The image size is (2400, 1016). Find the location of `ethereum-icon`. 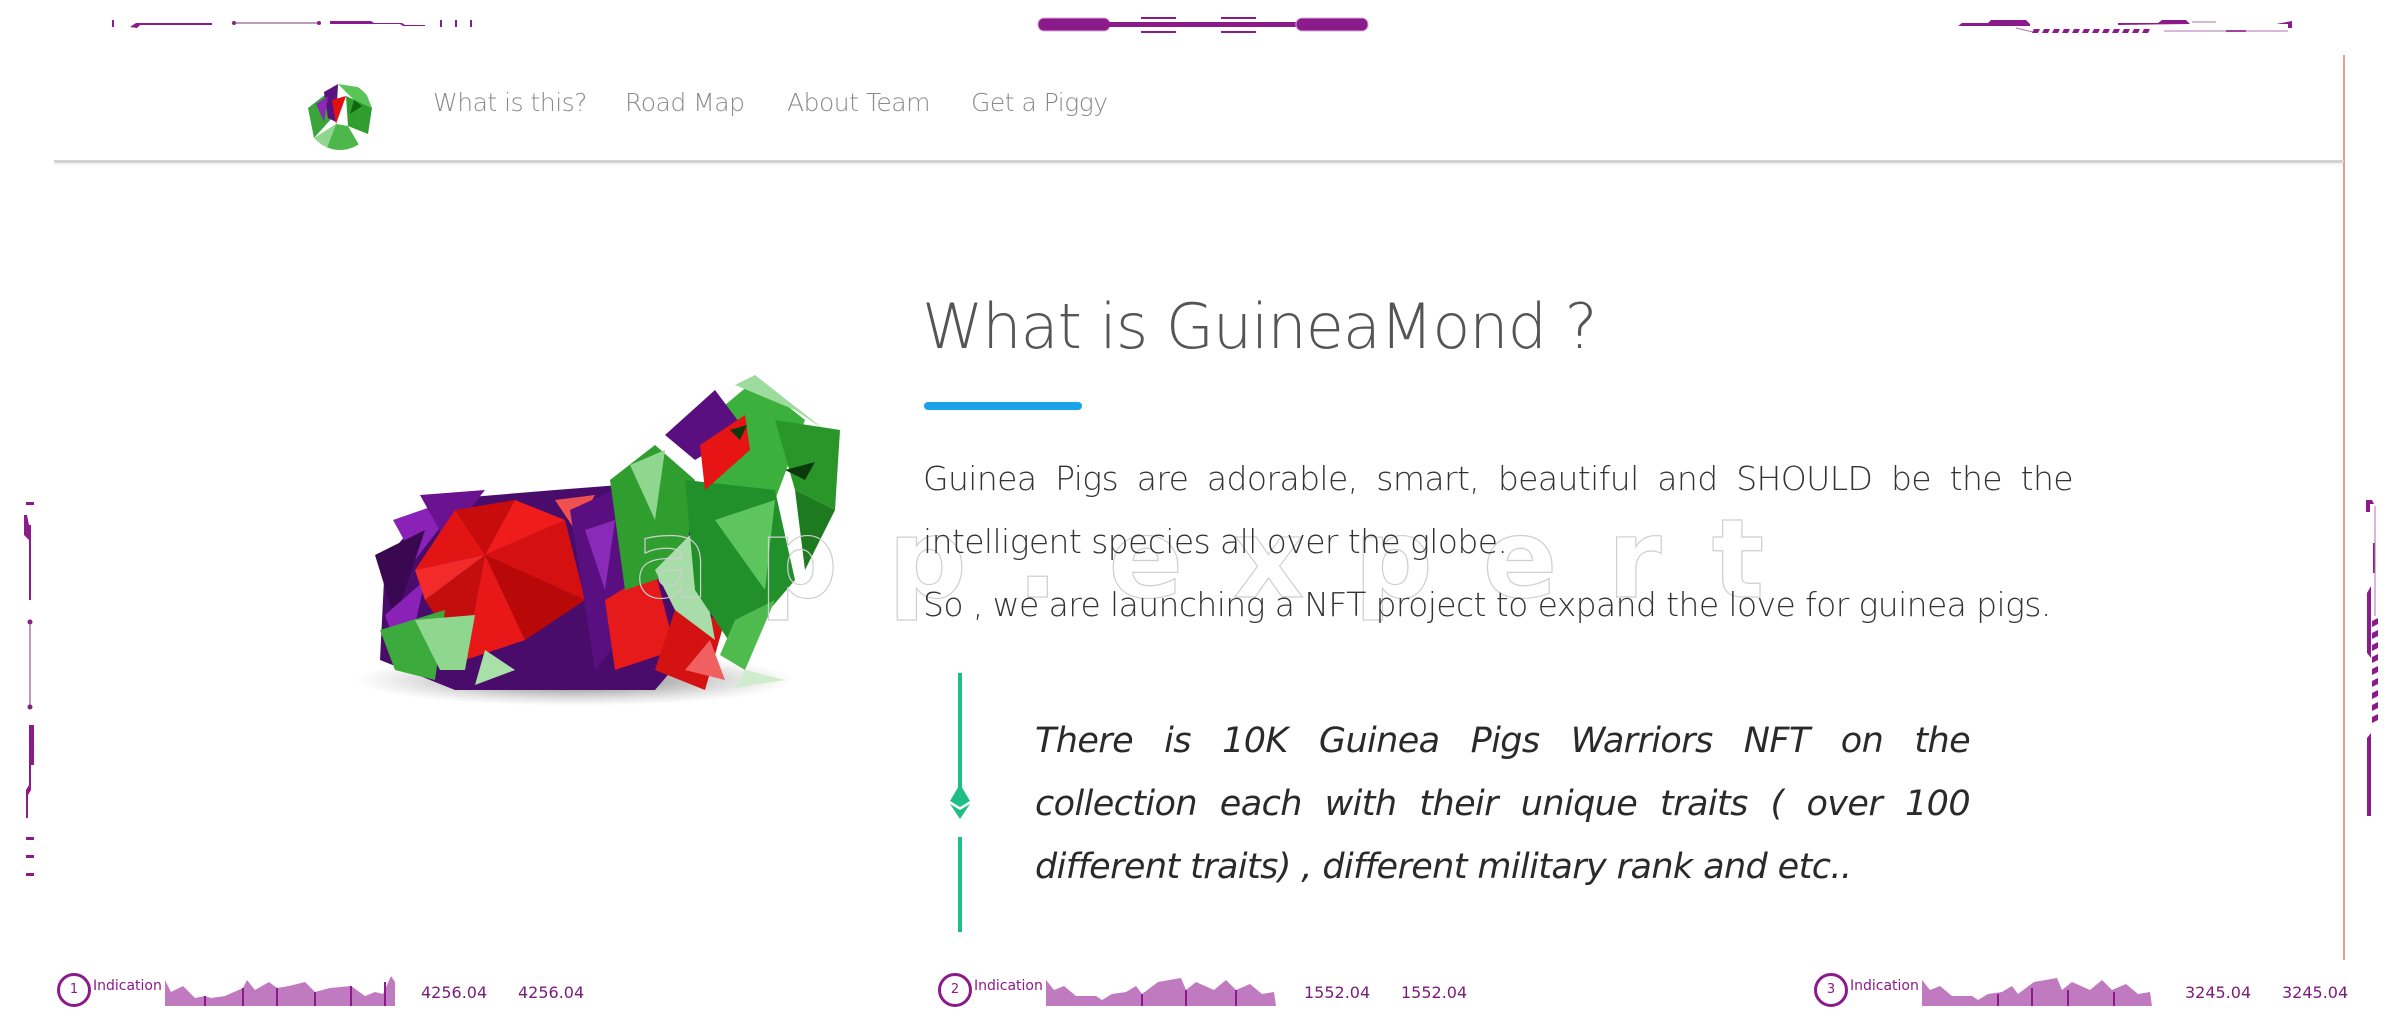

ethereum-icon is located at coordinates (960, 802).